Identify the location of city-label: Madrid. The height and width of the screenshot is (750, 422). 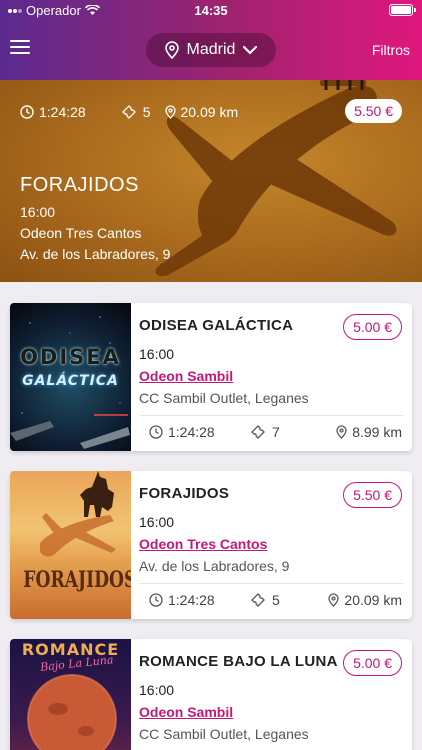
(211, 49).